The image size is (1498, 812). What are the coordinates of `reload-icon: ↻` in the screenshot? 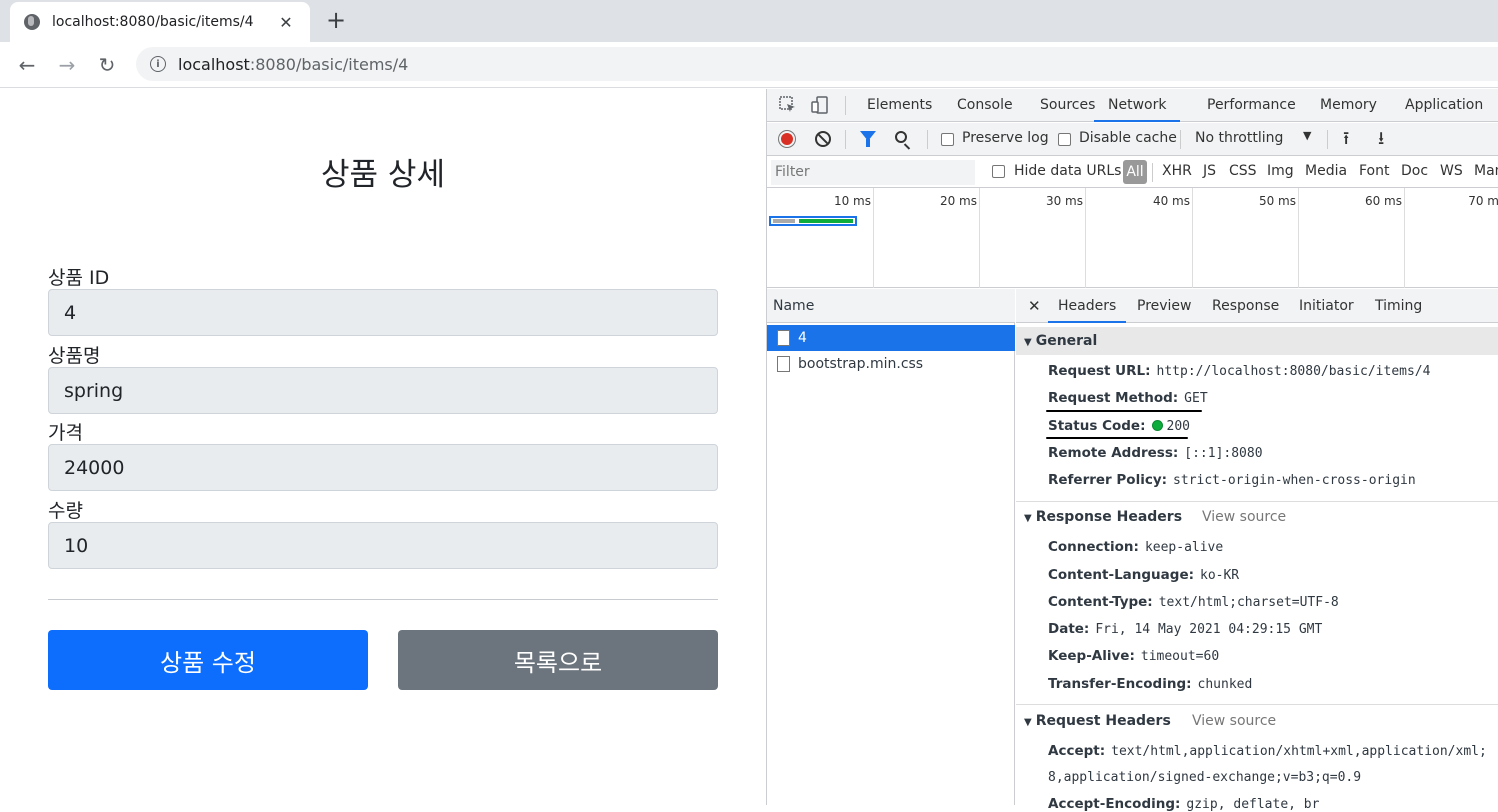 It's located at (107, 65).